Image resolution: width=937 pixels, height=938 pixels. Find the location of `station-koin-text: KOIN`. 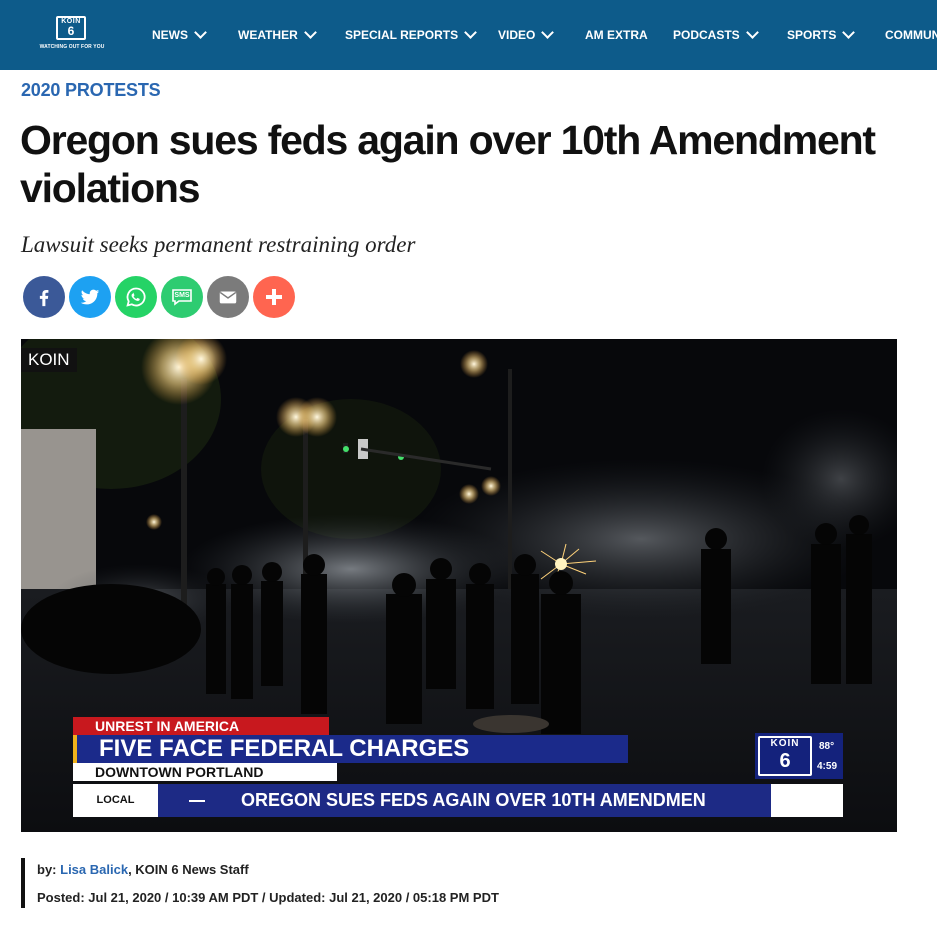

station-koin-text: KOIN is located at coordinates (785, 743).